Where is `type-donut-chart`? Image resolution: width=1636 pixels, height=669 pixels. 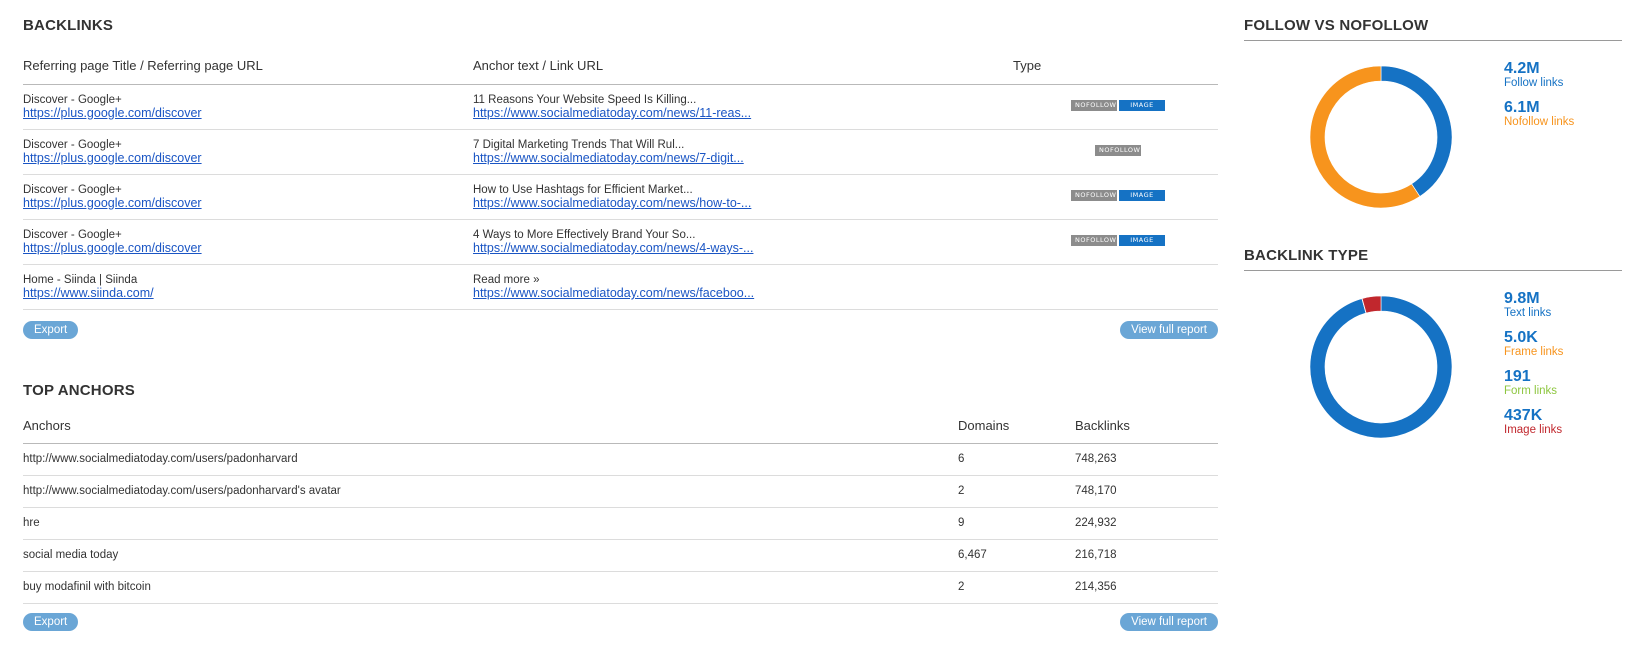 type-donut-chart is located at coordinates (1381, 367).